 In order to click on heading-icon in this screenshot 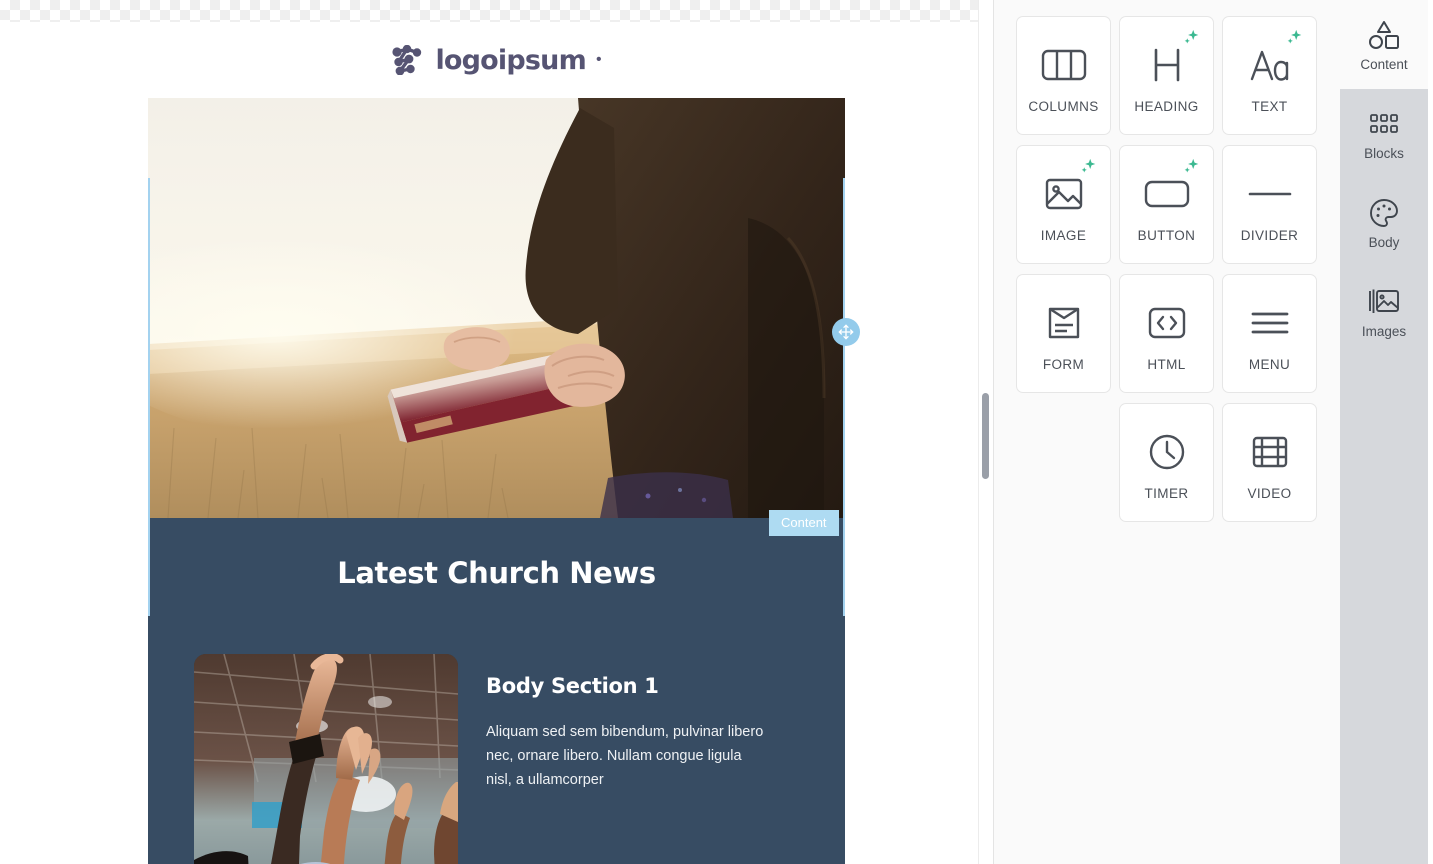, I will do `click(1167, 65)`.